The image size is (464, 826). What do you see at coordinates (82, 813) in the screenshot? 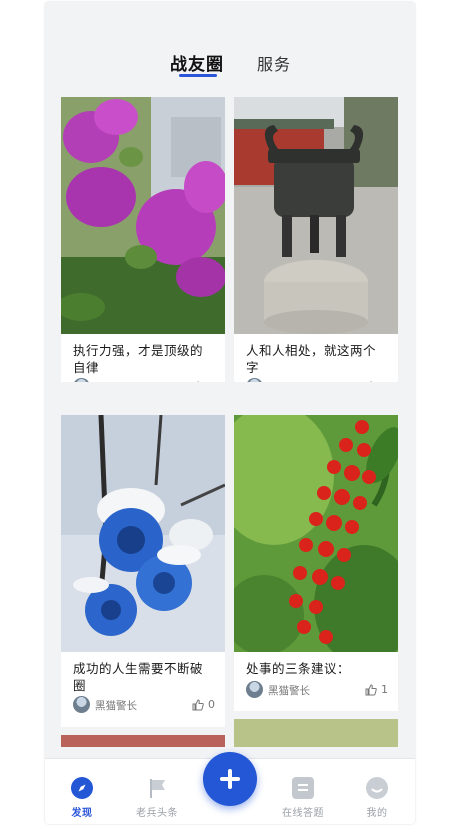
I see `nav-discover-label: 发现` at bounding box center [82, 813].